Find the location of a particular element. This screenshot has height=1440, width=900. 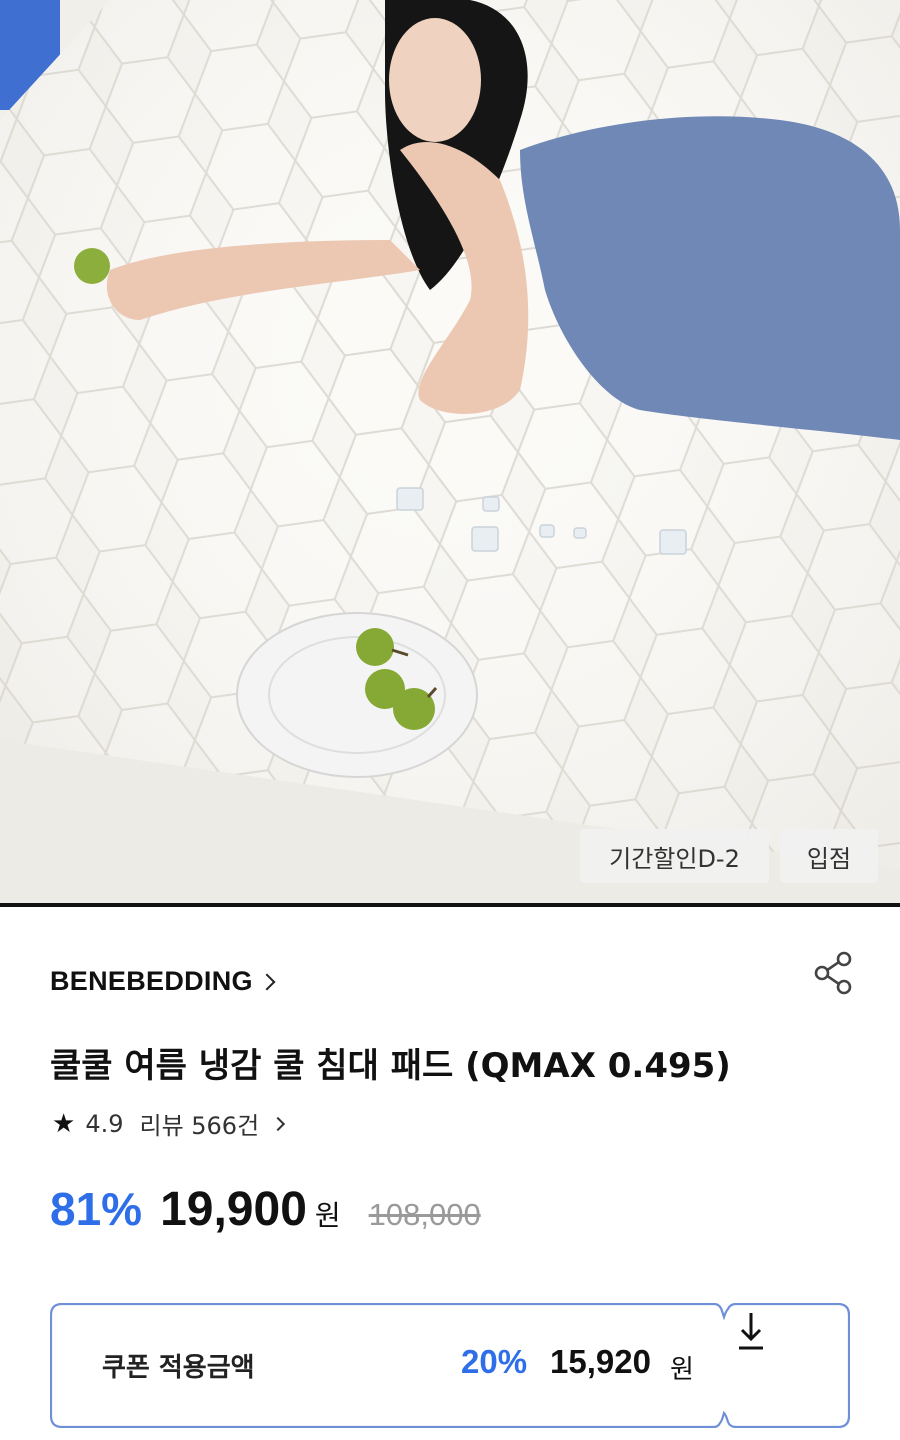

rating-value: 4.9 is located at coordinates (104, 1123).